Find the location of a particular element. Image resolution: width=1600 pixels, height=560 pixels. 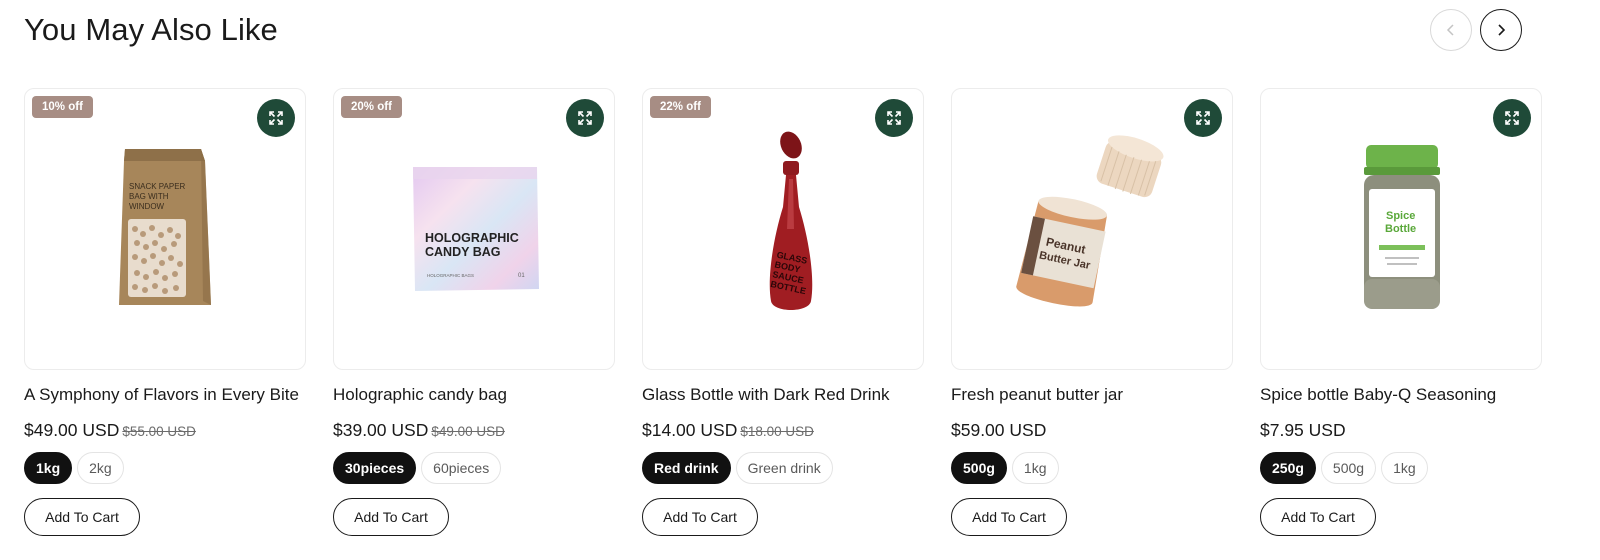

price-row: $59.00 USD is located at coordinates (998, 430).